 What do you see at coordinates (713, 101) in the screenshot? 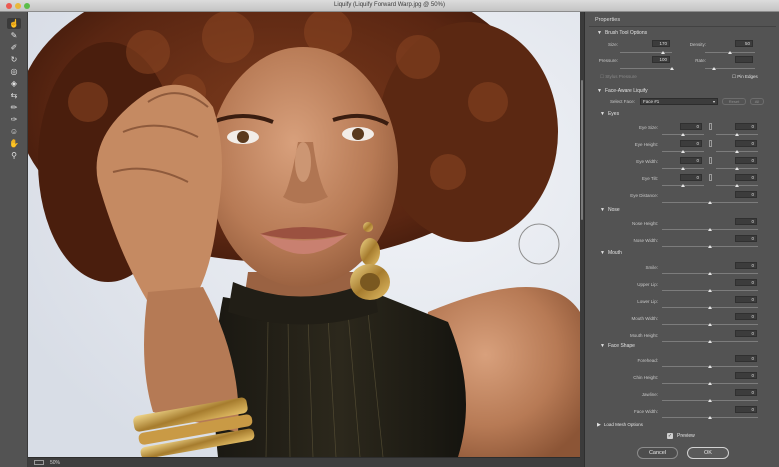
I see `chevron-down-icon: ▾` at bounding box center [713, 101].